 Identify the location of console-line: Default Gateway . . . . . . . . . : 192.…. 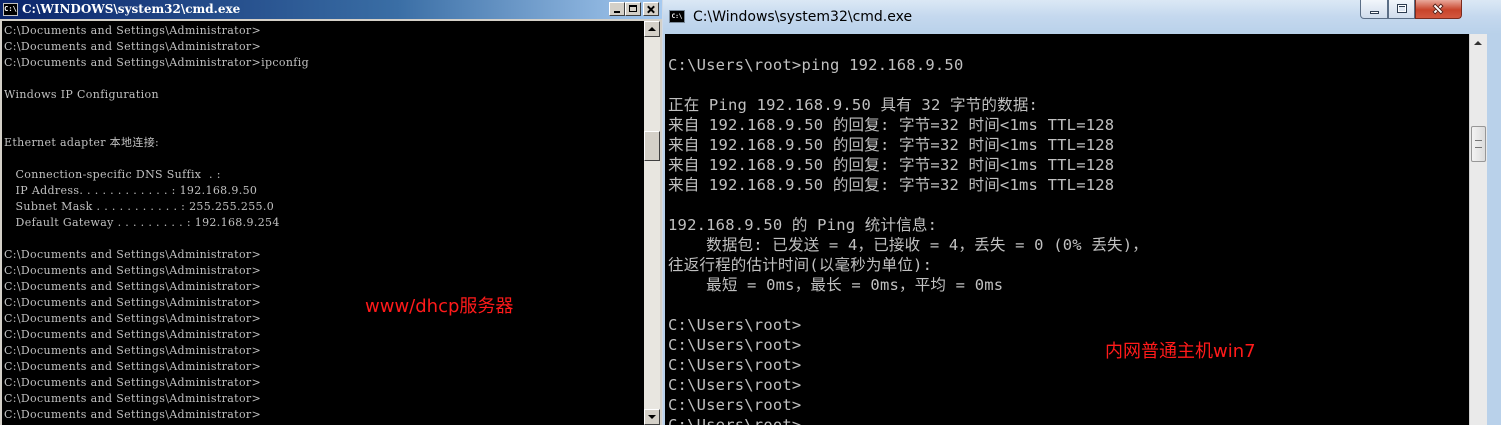
(142, 222).